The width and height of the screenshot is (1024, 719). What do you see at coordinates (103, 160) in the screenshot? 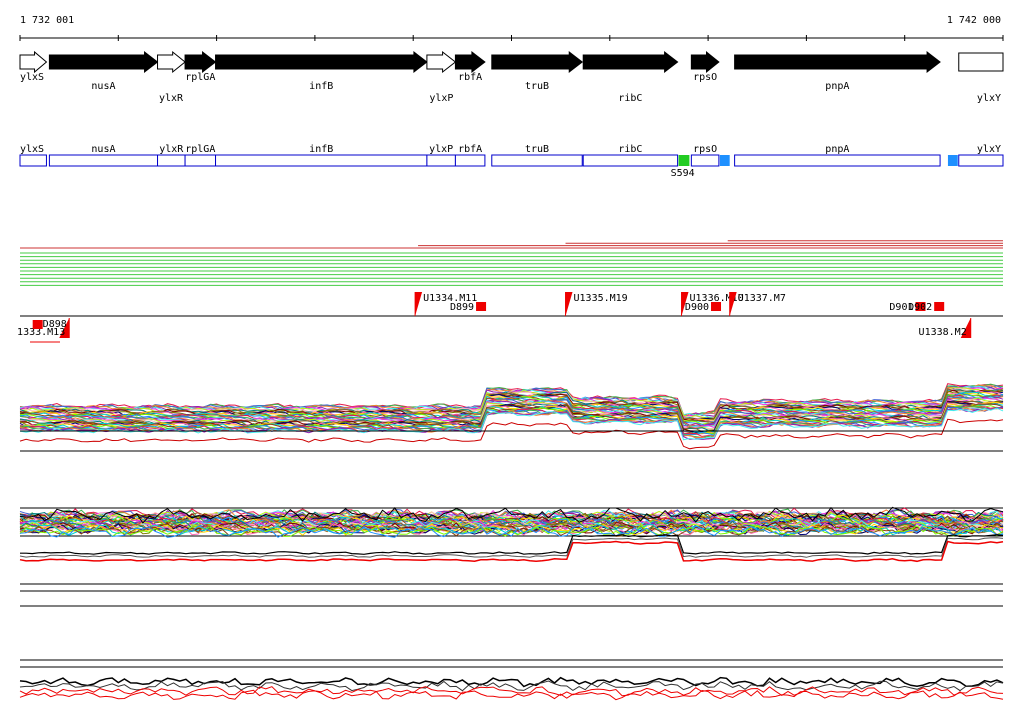
I see `gene-box-nusA` at bounding box center [103, 160].